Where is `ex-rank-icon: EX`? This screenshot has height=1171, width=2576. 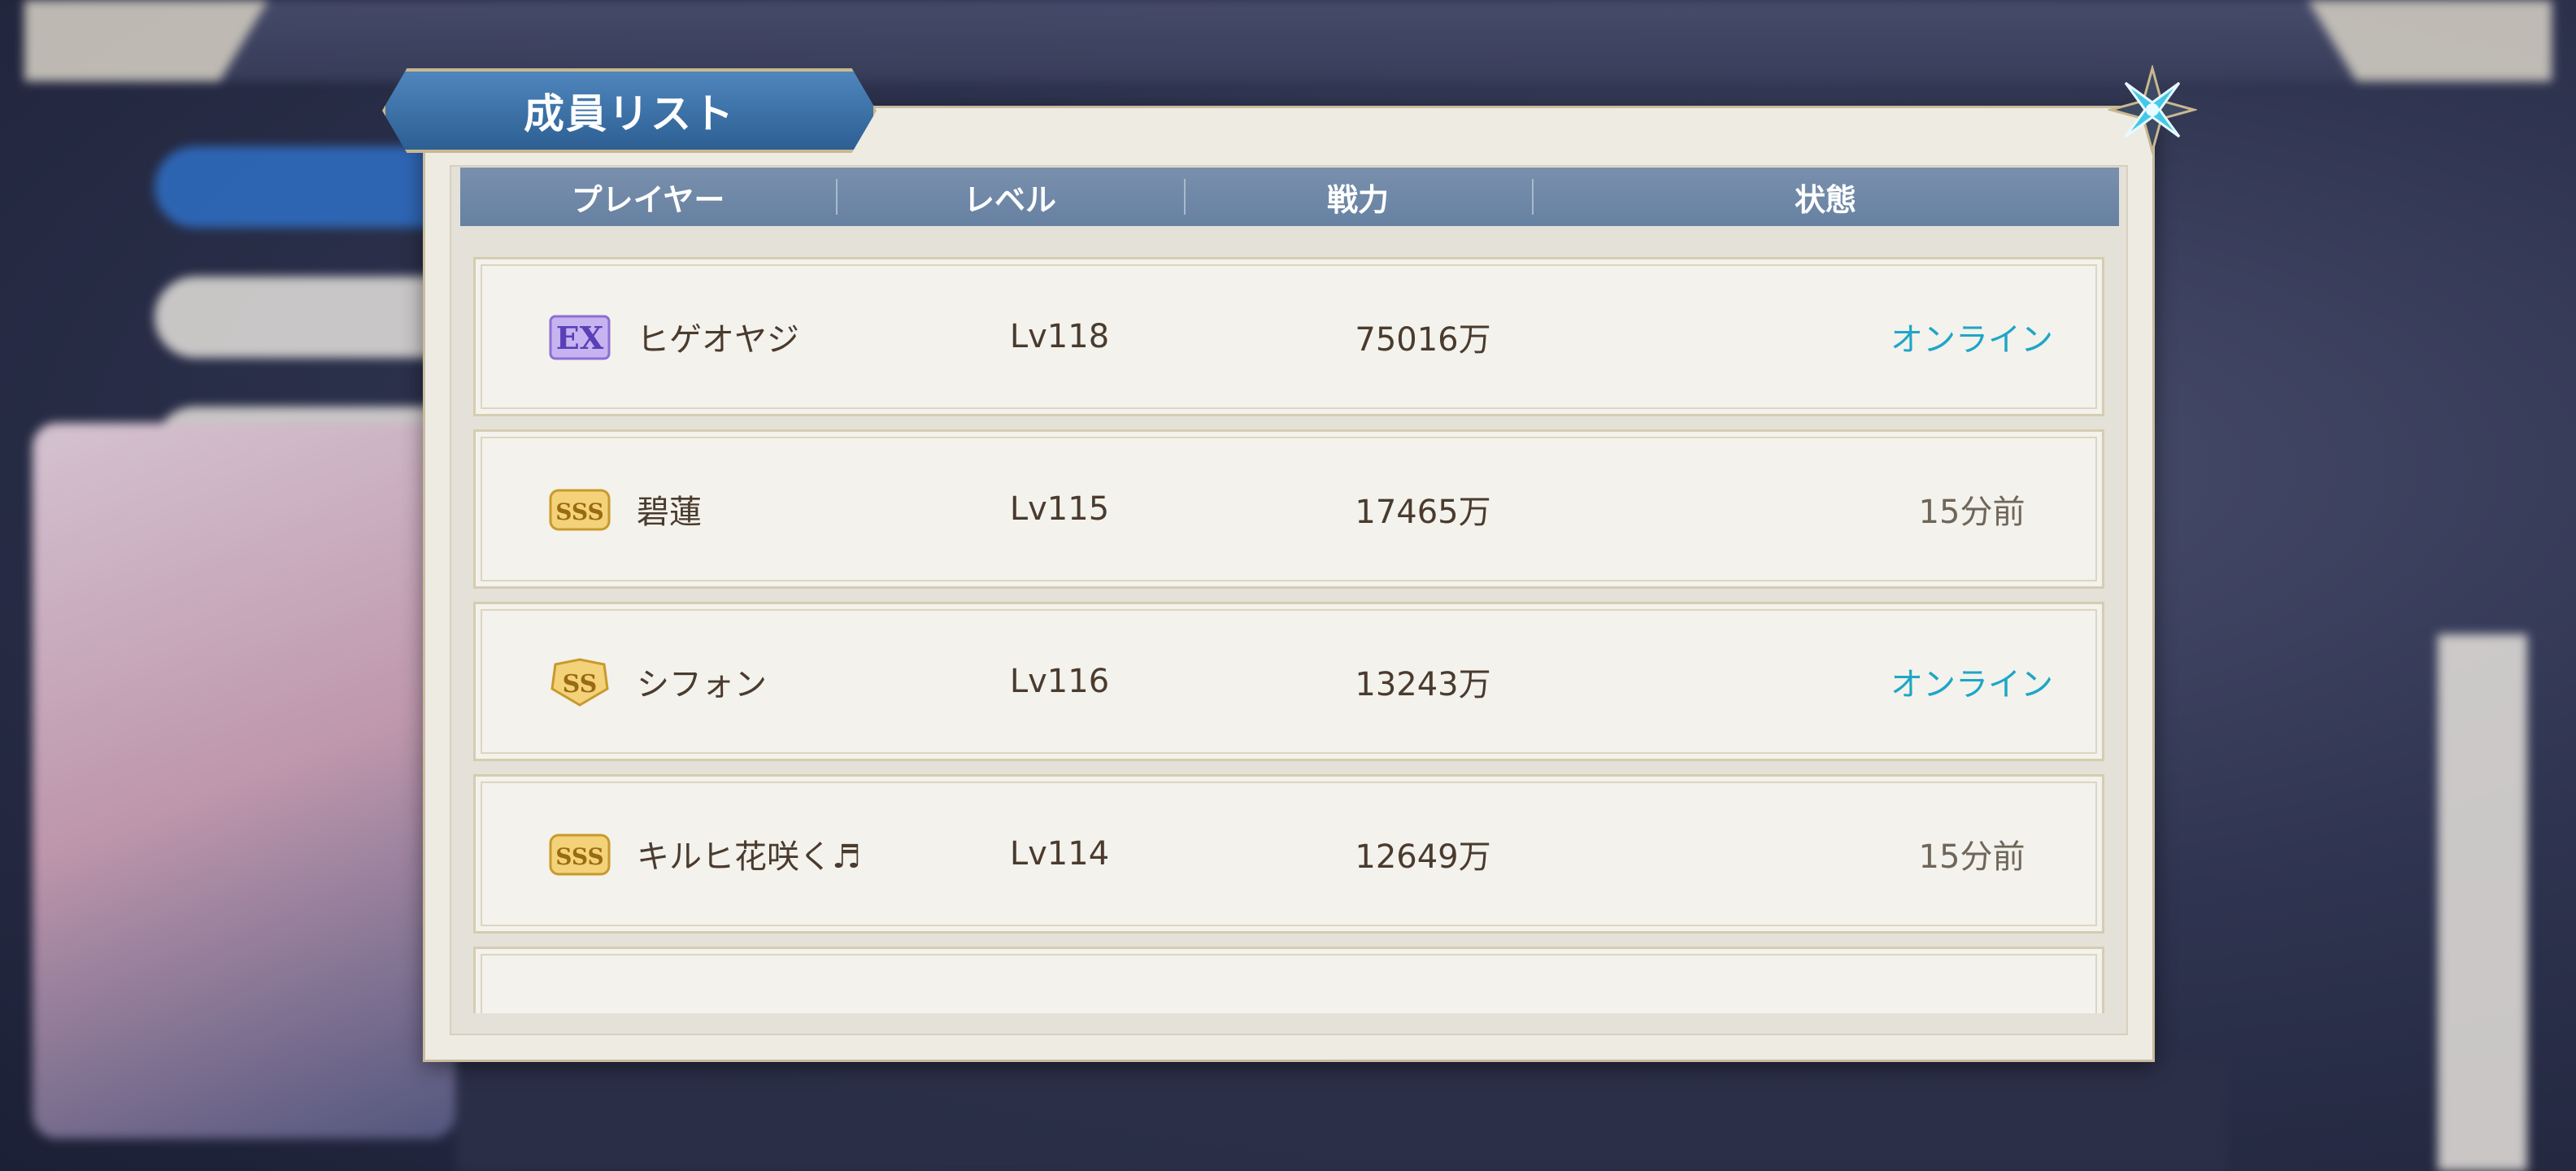
ex-rank-icon: EX is located at coordinates (580, 337).